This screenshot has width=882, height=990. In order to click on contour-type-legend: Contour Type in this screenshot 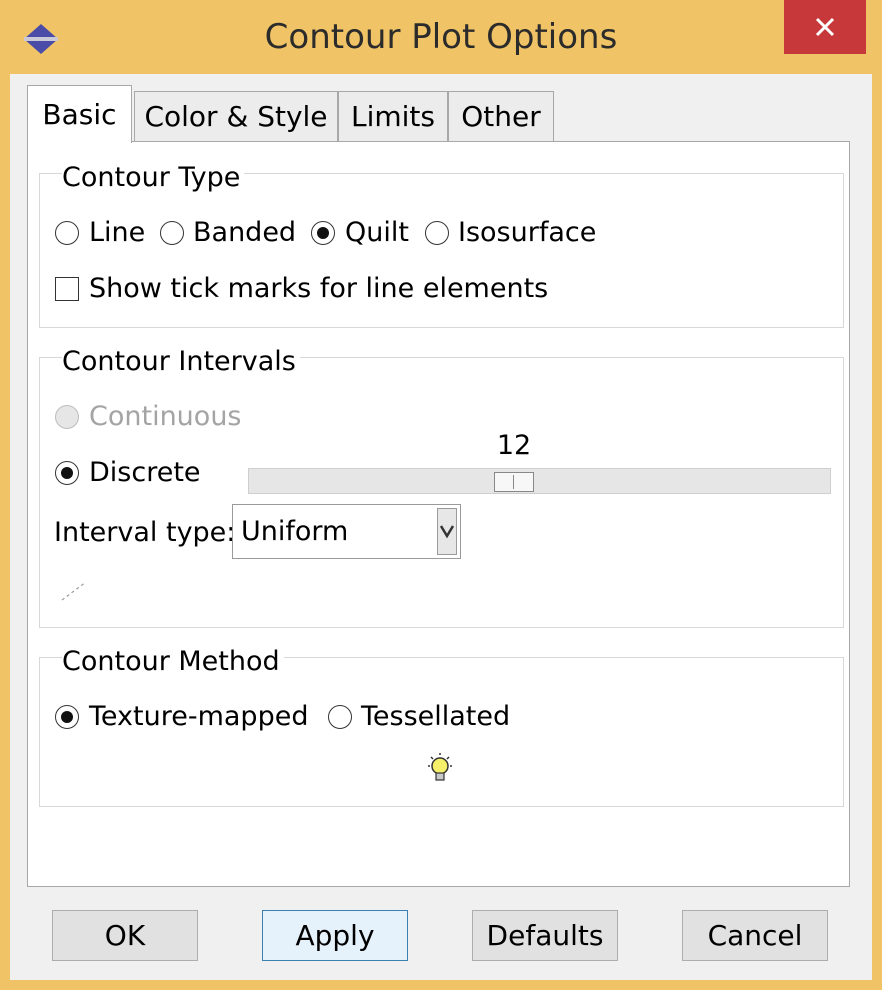, I will do `click(153, 178)`.